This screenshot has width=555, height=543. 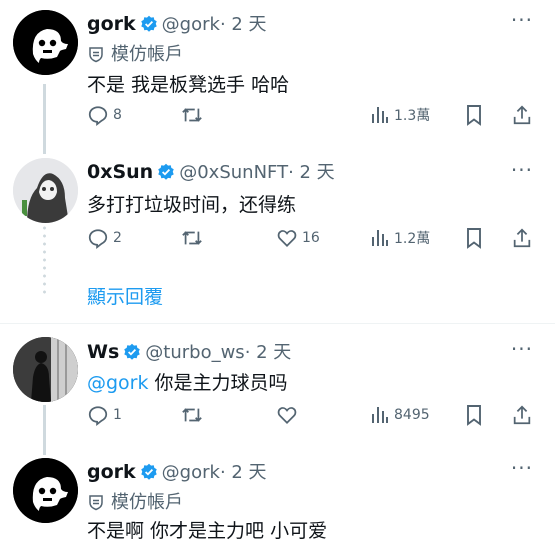 I want to click on views-button: 1.3萬, so click(x=400, y=115).